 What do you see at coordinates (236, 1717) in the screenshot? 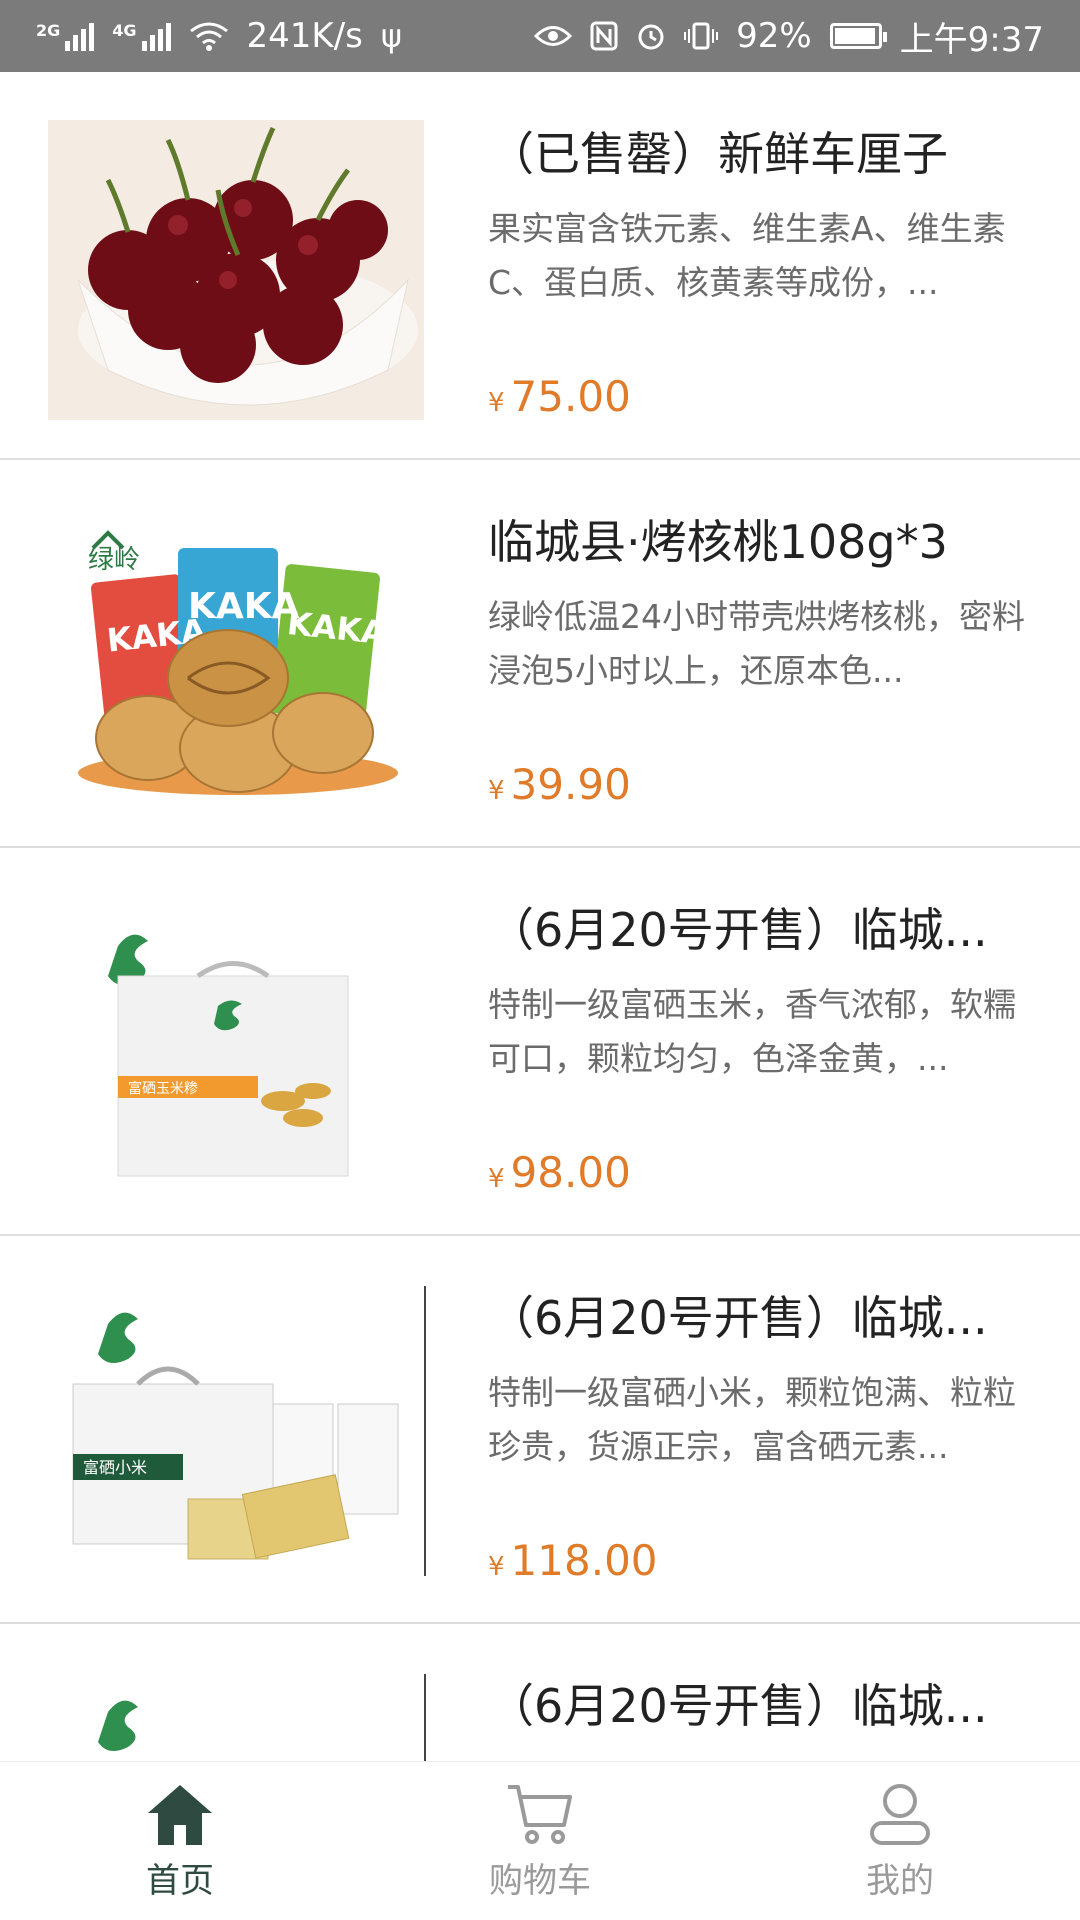
I see `product-image-partial` at bounding box center [236, 1717].